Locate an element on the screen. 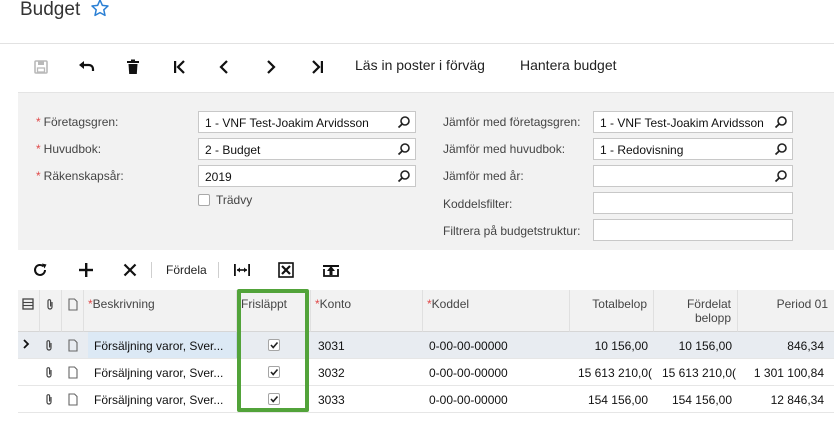 The height and width of the screenshot is (432, 834). header-description: *Beskrivning is located at coordinates (160, 311).